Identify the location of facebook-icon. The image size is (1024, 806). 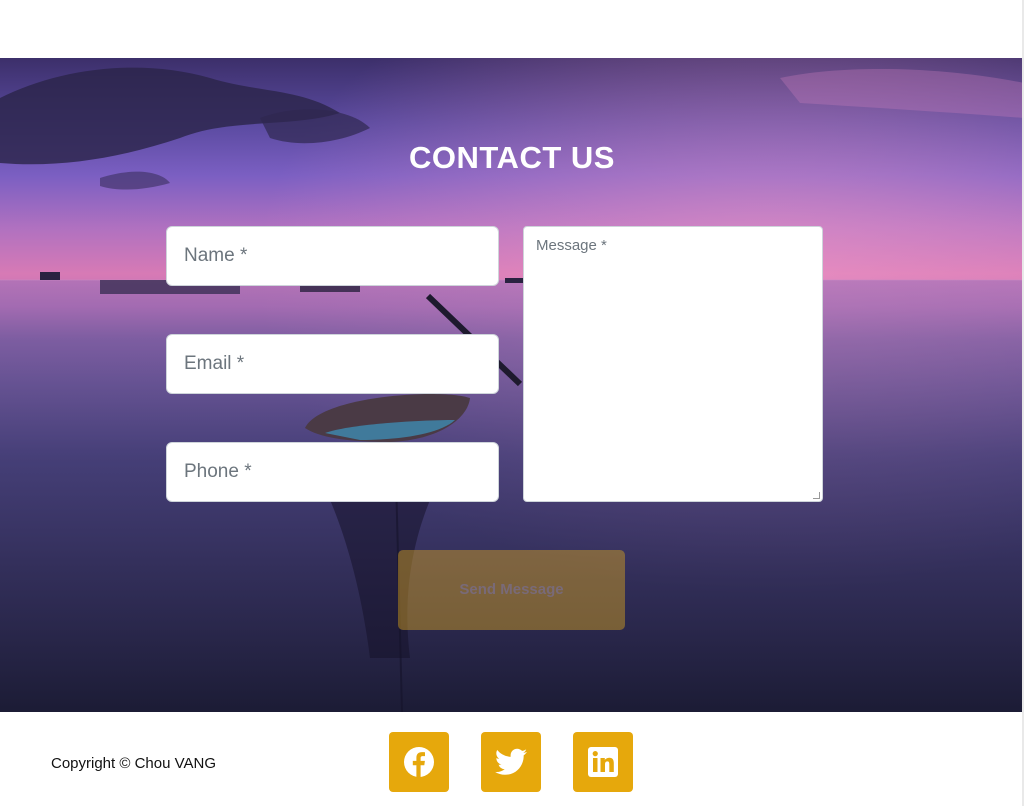
(419, 762).